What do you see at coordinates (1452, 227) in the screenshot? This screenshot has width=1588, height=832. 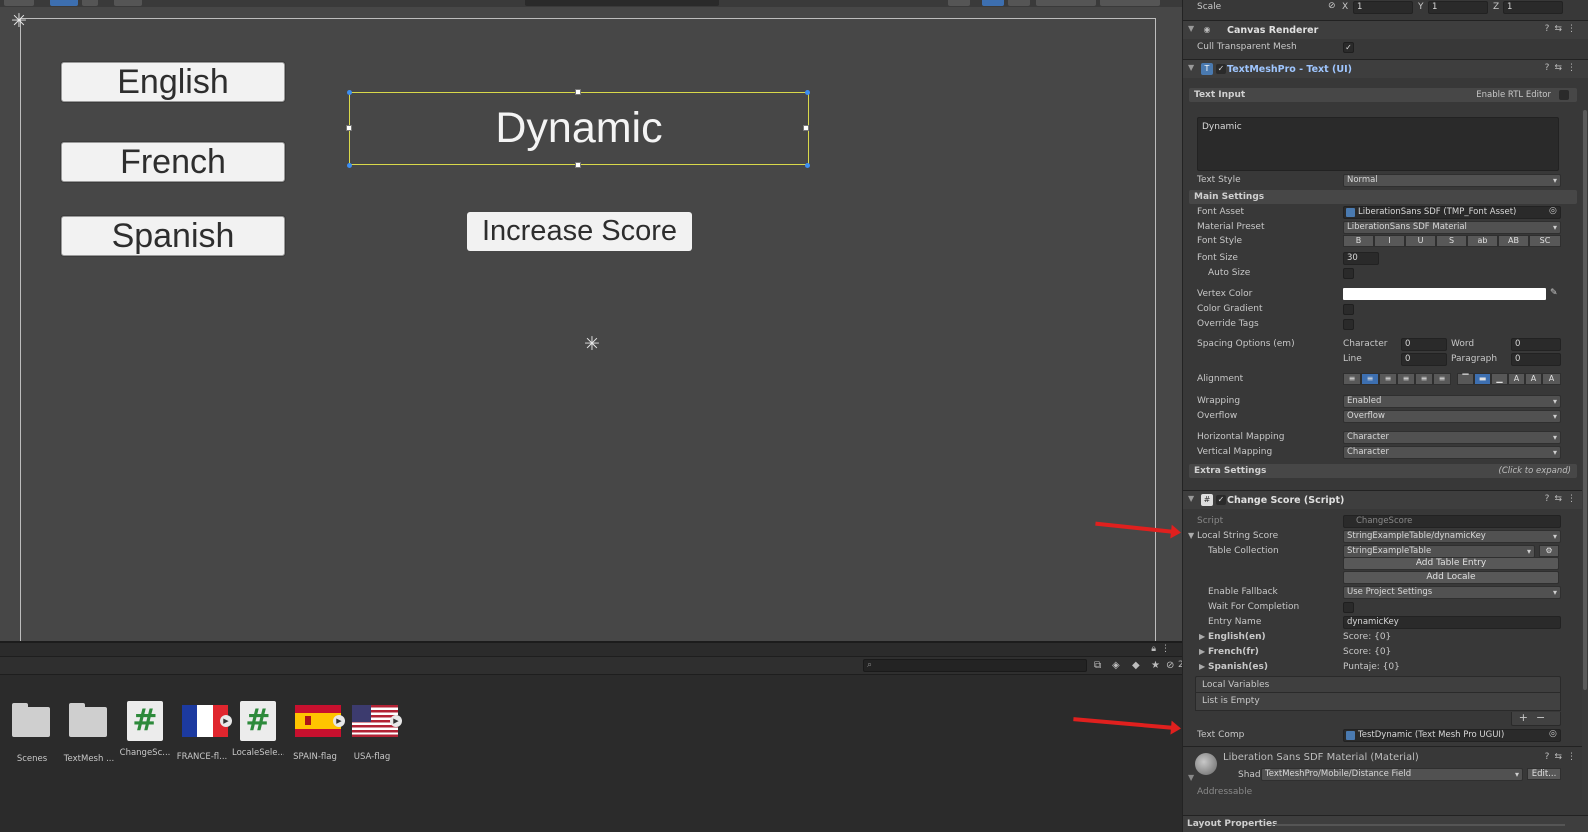 I see `material-preset-dropdown: LiberationSans SDF Material` at bounding box center [1452, 227].